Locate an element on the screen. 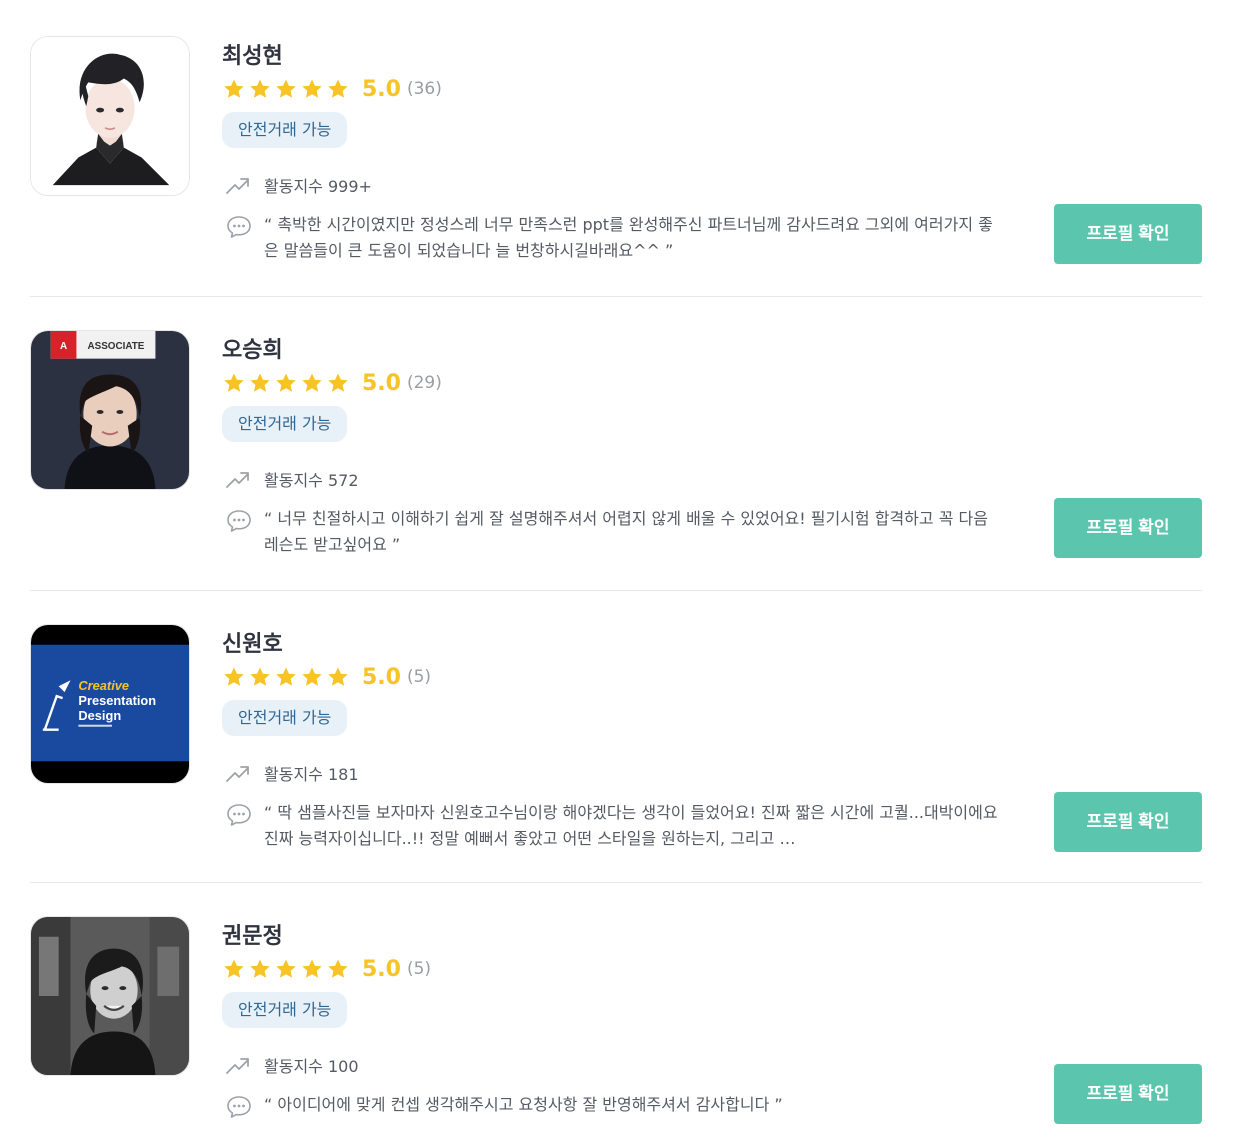 This screenshot has width=1252, height=1146. avatar-text: Presentation is located at coordinates (117, 700).